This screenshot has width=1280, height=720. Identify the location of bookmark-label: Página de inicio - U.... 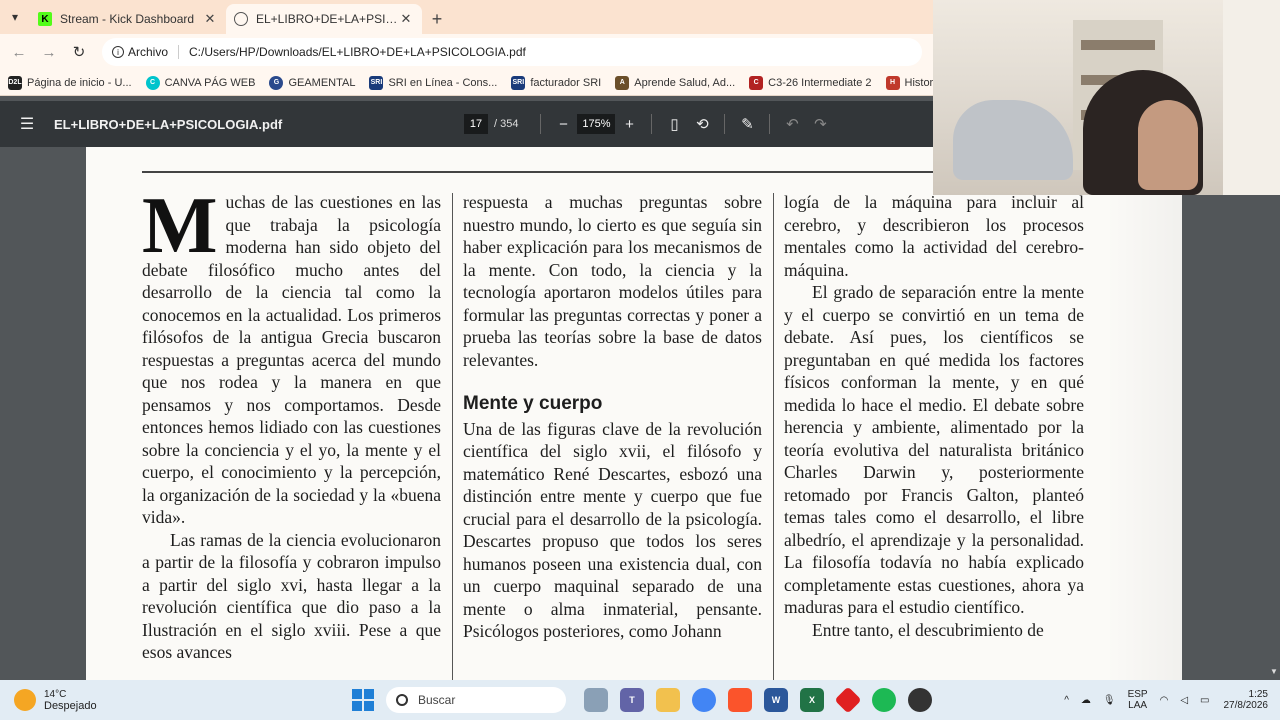
(79, 82).